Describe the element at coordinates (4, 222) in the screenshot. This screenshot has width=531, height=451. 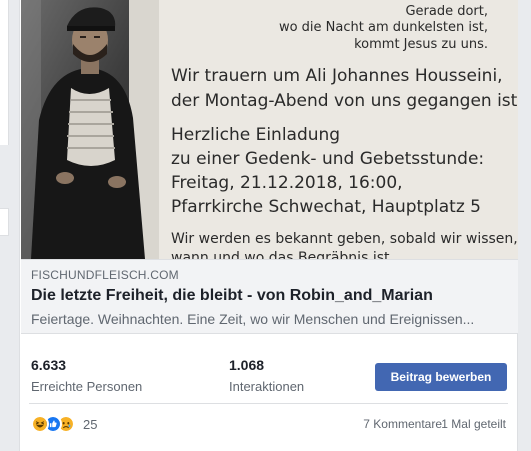
I see `left-card-edge-lower` at that location.